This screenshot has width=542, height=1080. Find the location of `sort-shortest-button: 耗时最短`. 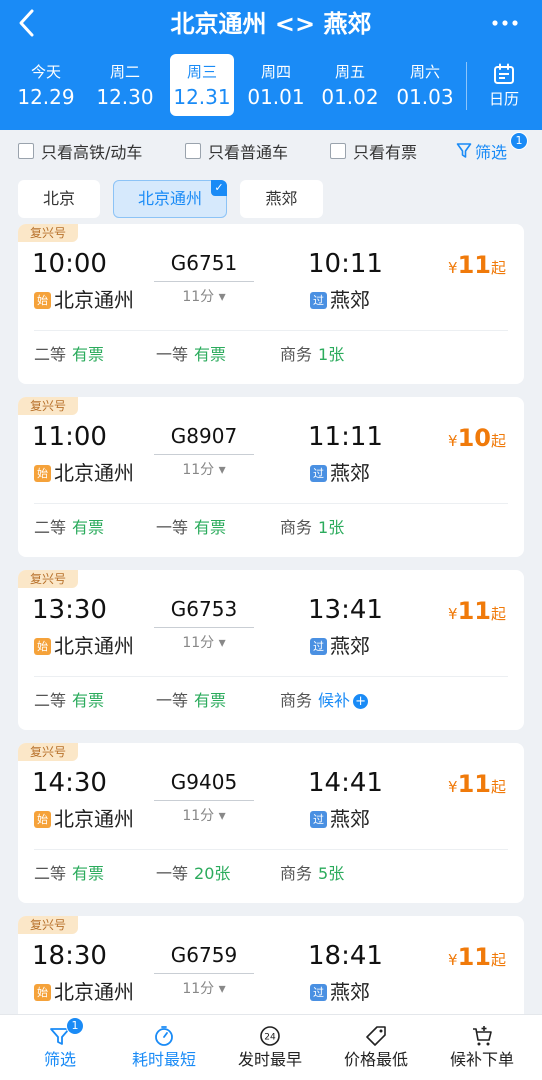

sort-shortest-button: 耗时最短 is located at coordinates (164, 1046).